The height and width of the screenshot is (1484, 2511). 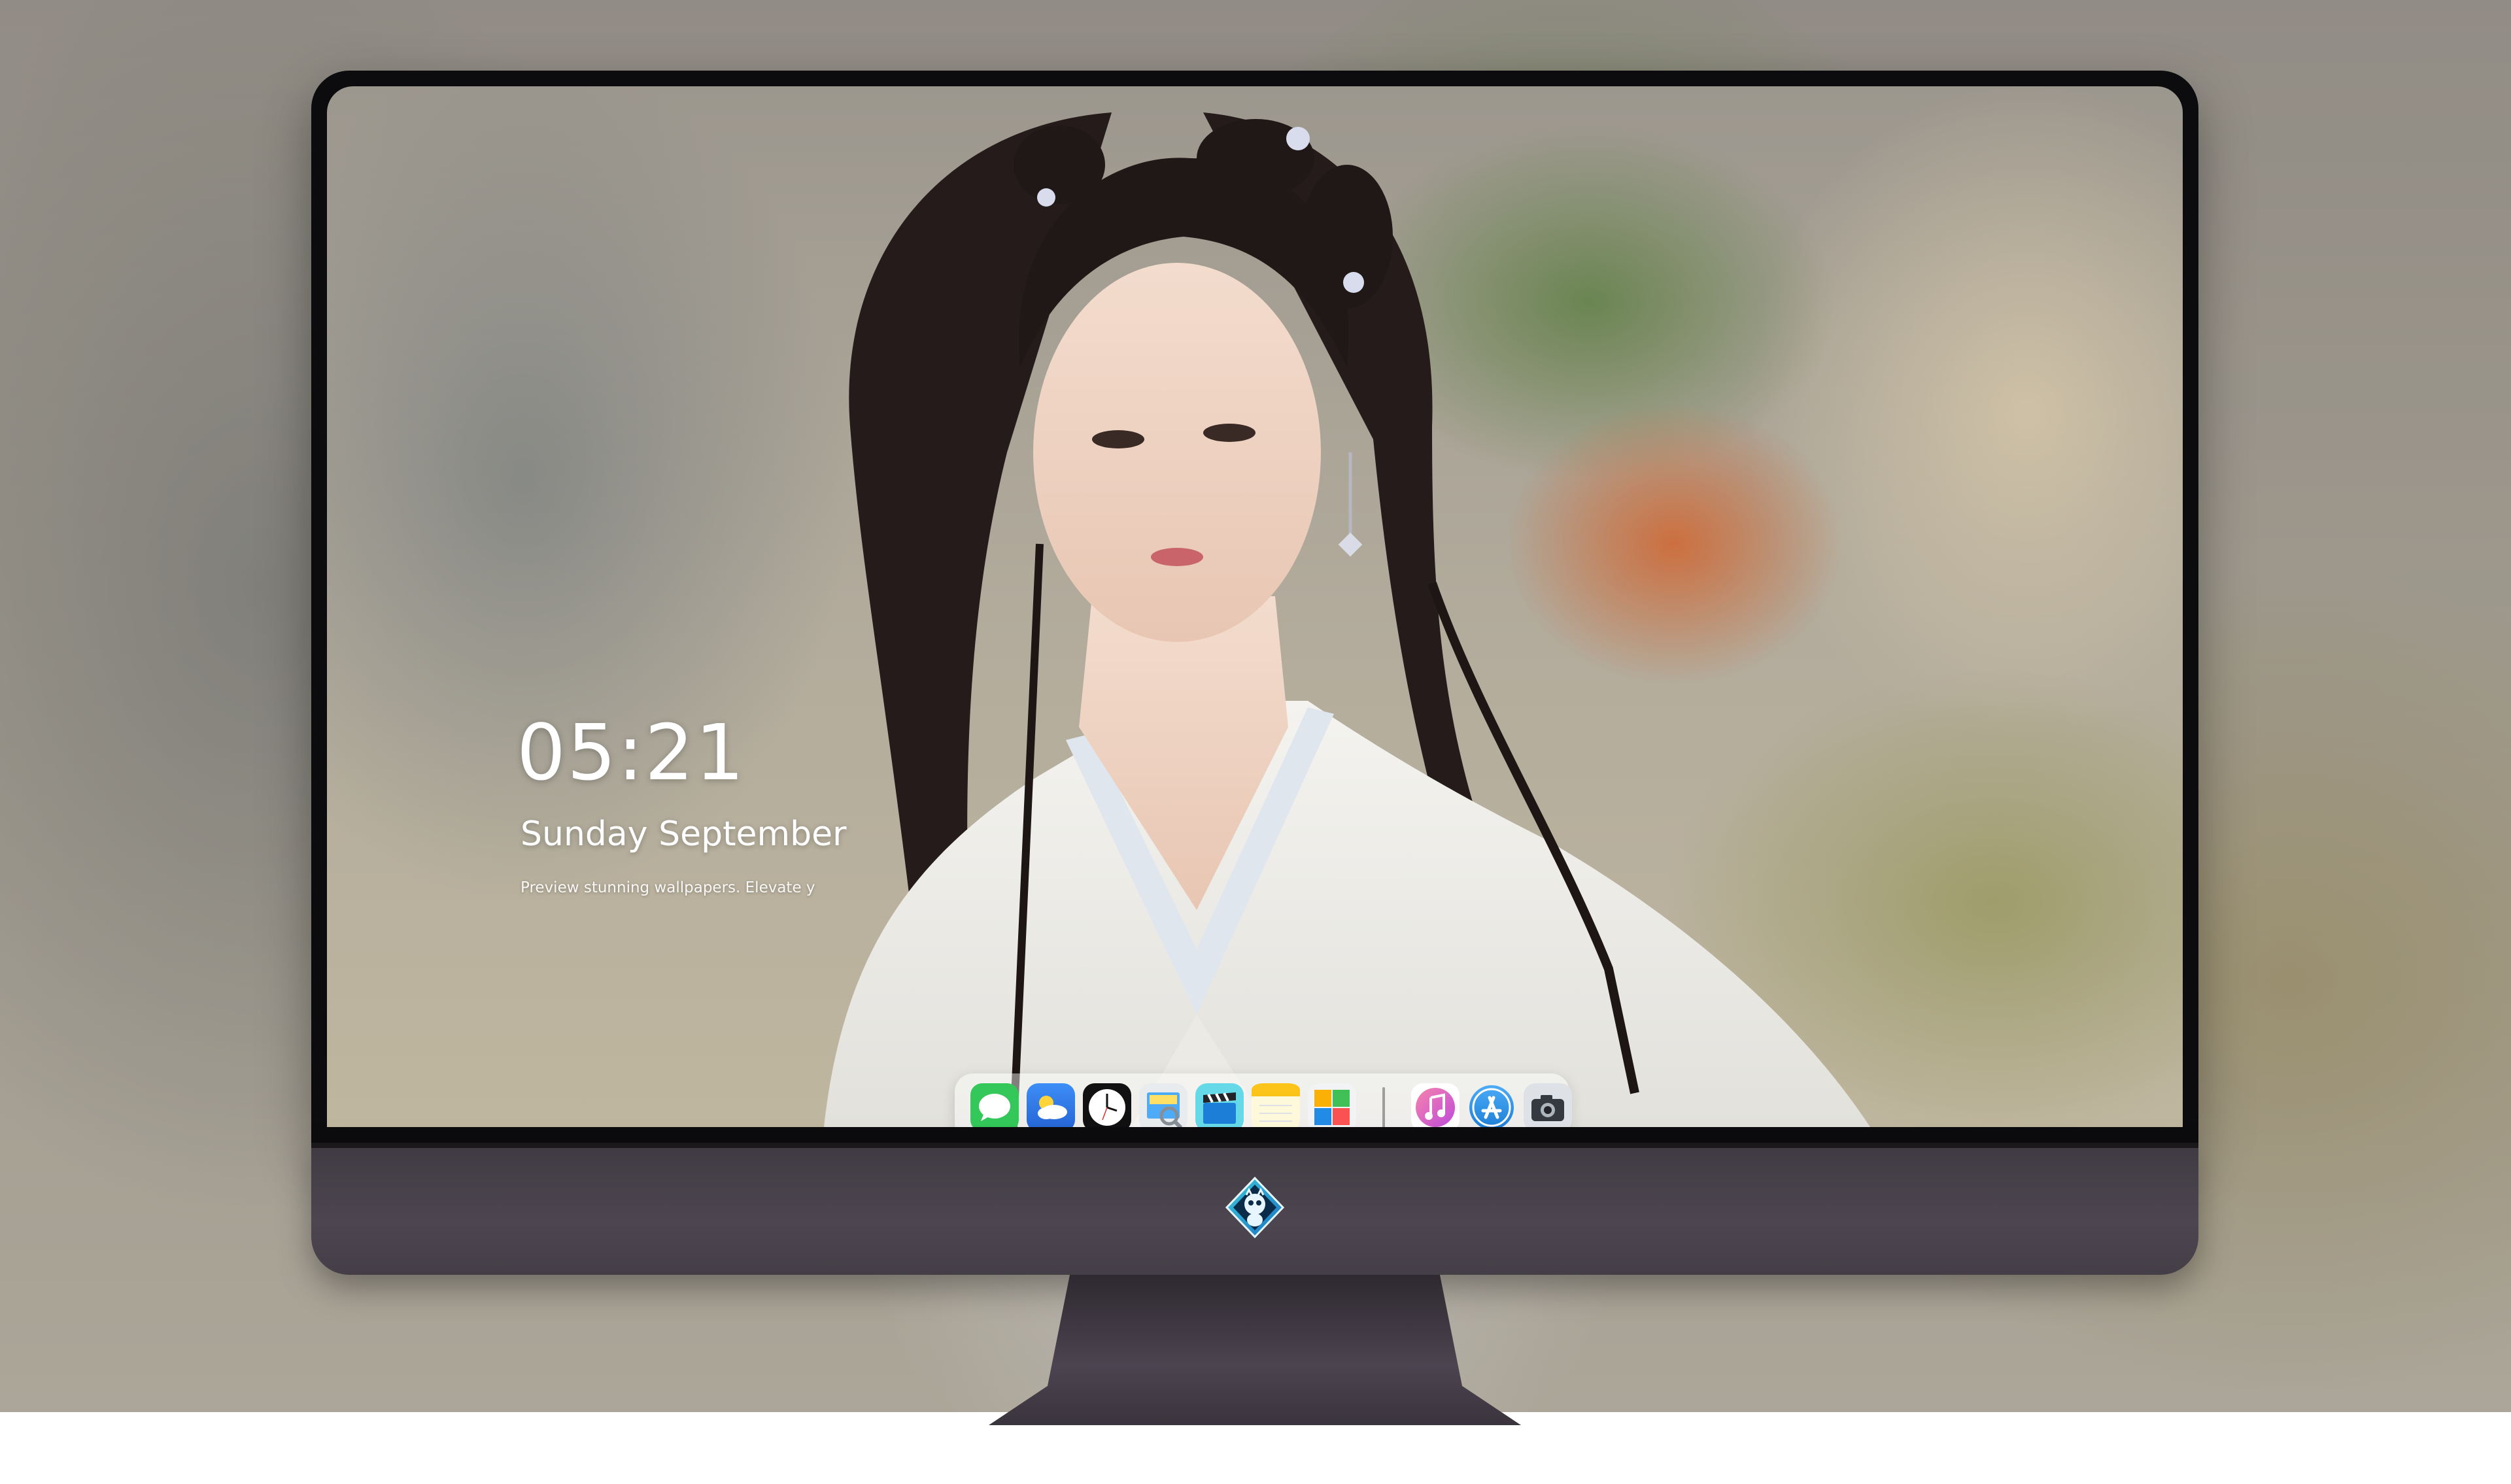 What do you see at coordinates (684, 835) in the screenshot?
I see `lockscreen-date: Sunday September` at bounding box center [684, 835].